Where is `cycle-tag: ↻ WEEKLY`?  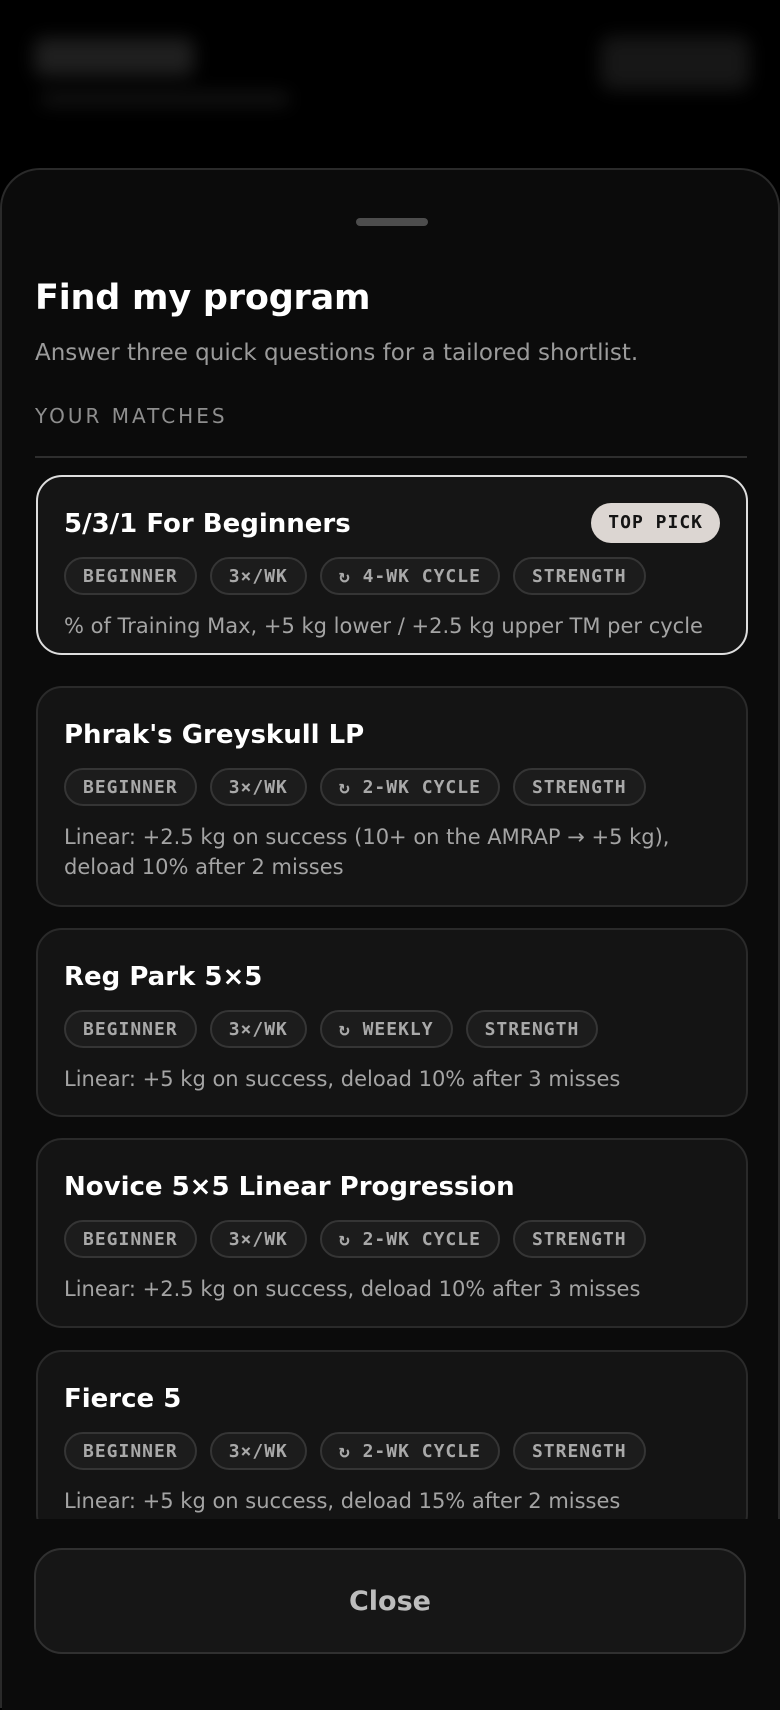
cycle-tag: ↻ WEEKLY is located at coordinates (386, 1029).